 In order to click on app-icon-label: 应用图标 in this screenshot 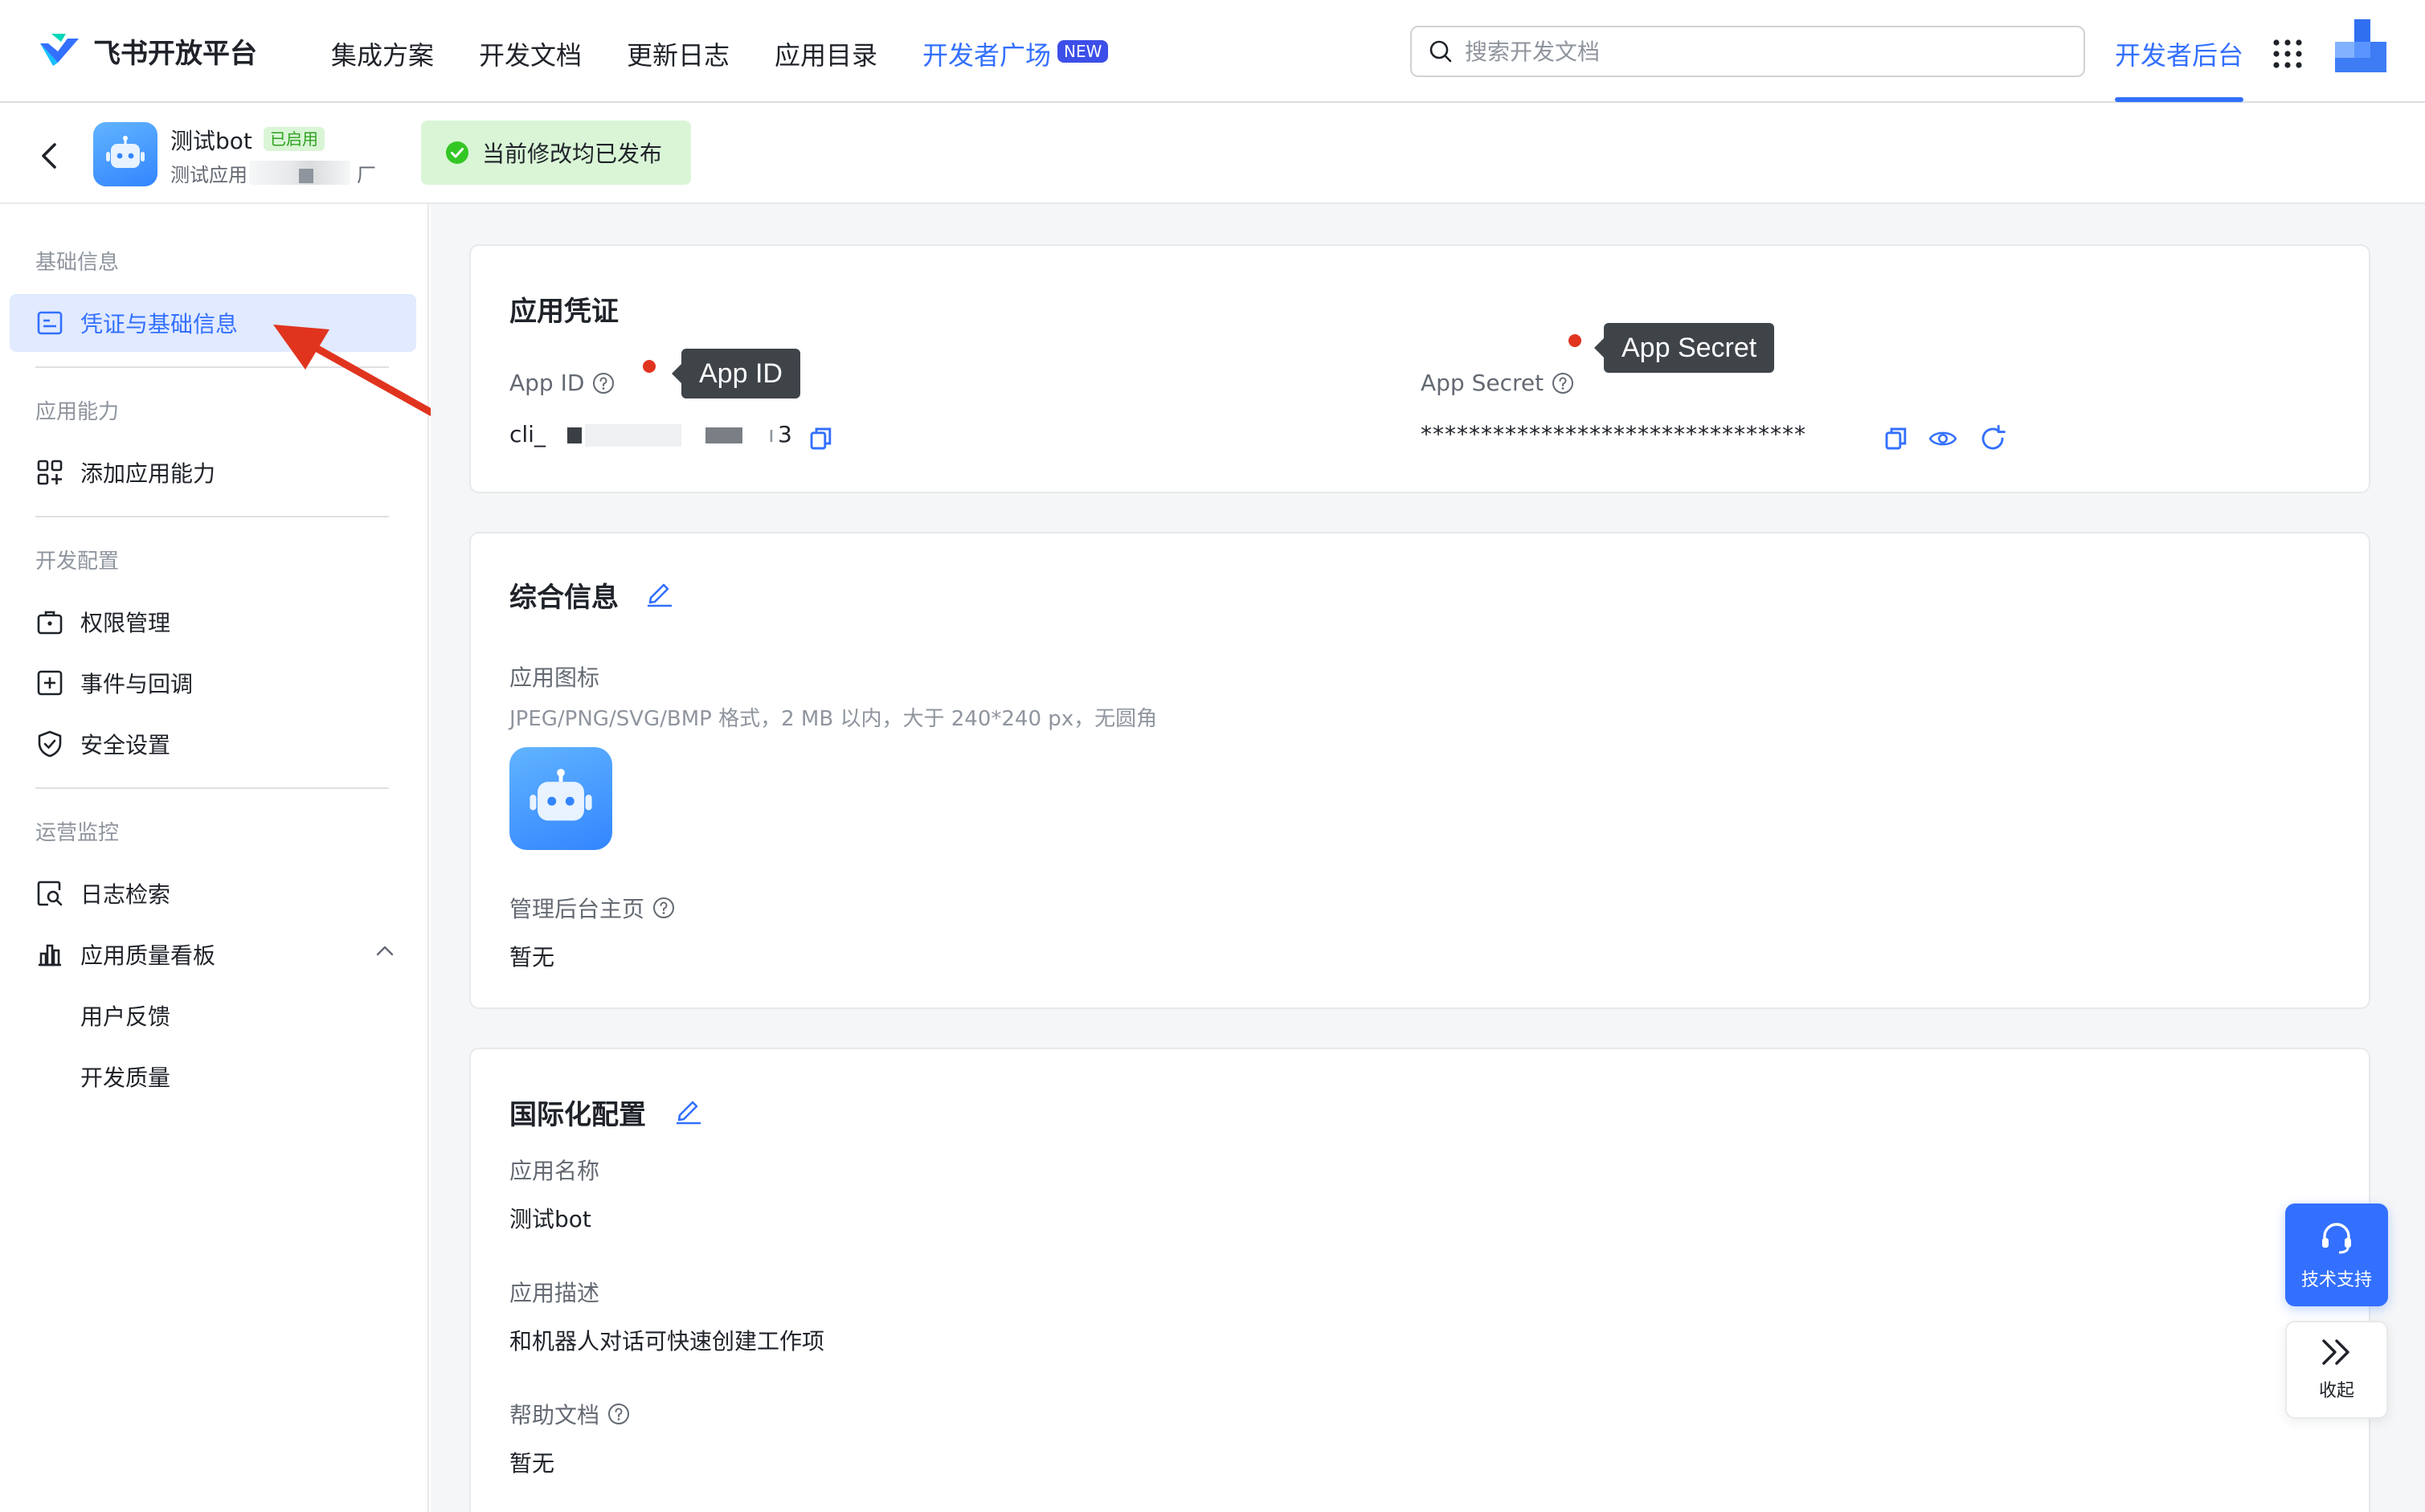, I will do `click(554, 677)`.